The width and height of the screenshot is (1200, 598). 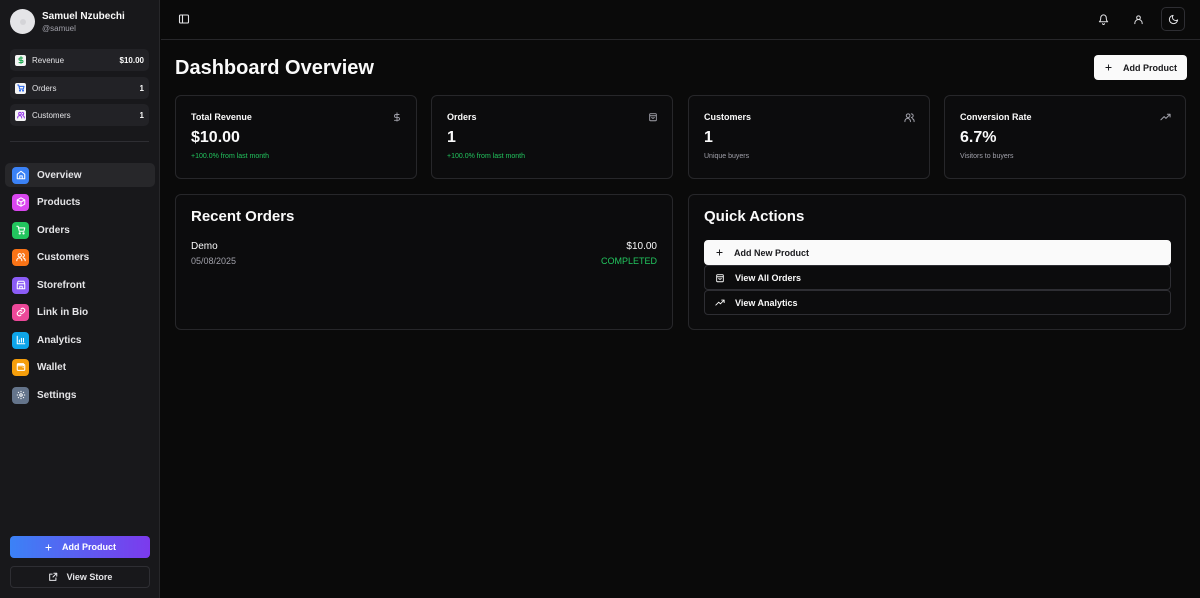 I want to click on kpi-card-customers: Customers 1 Unique buyers, so click(x=809, y=137).